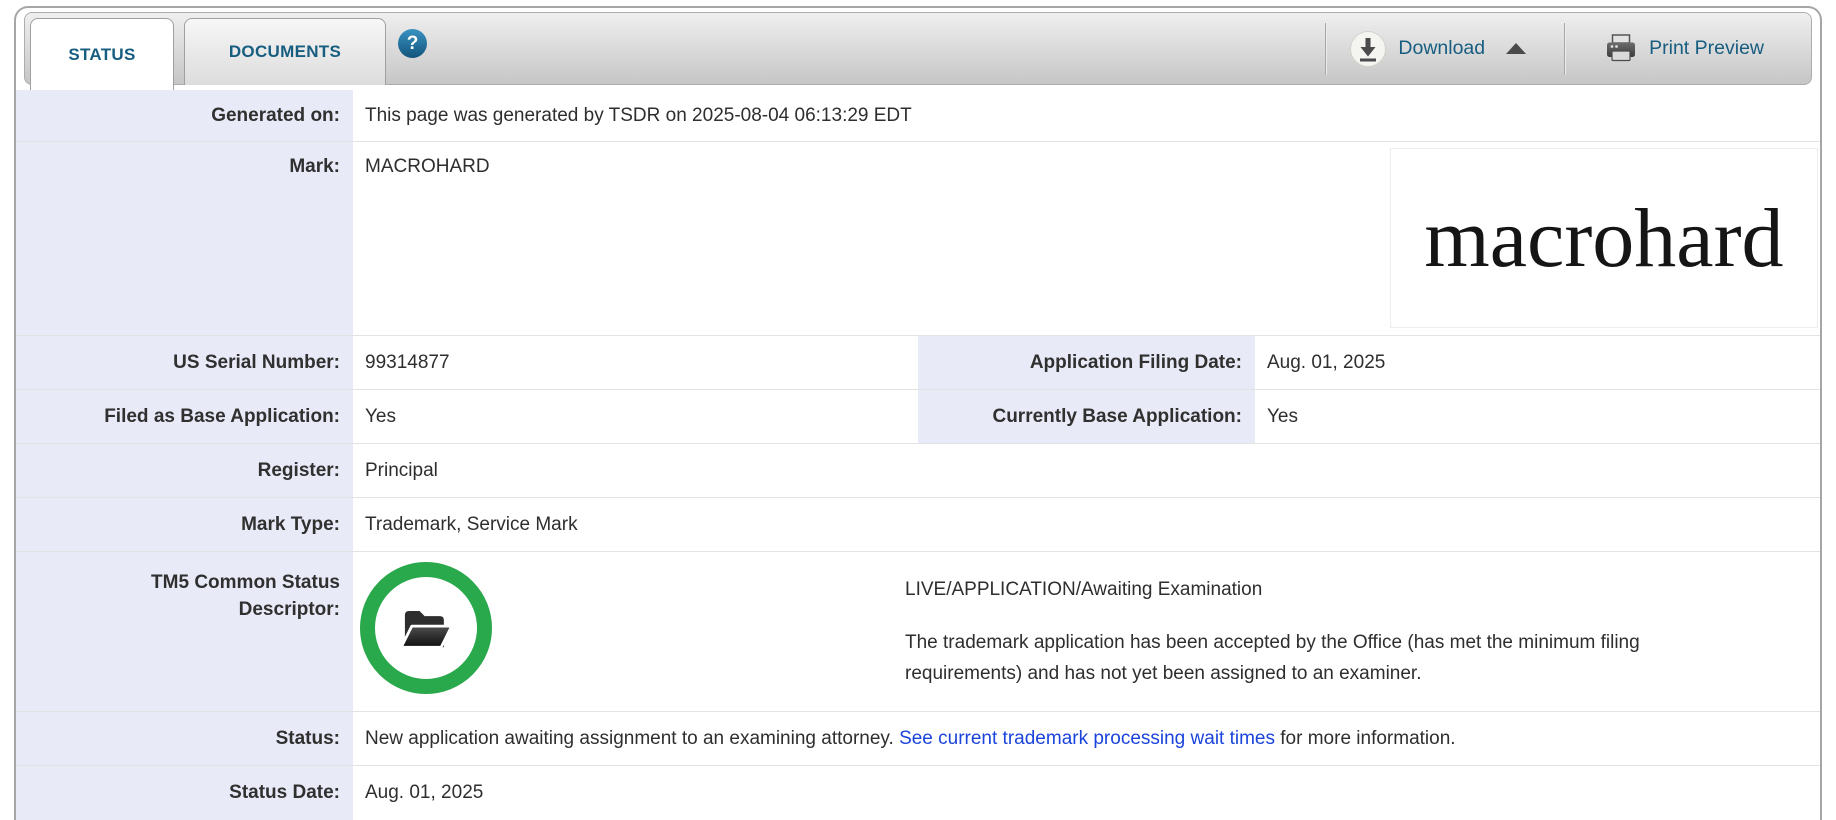  What do you see at coordinates (1442, 48) in the screenshot?
I see `download-label: Download` at bounding box center [1442, 48].